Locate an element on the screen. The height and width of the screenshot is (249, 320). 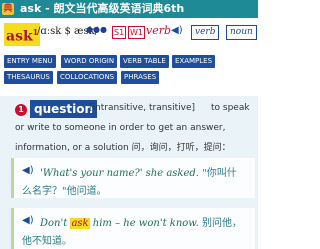
noun-link: noun is located at coordinates (241, 32).